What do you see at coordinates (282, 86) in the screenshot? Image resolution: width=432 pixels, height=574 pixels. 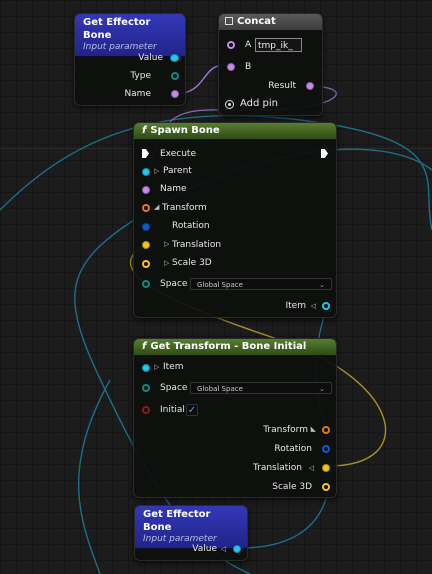 I see `result-label: Result` at bounding box center [282, 86].